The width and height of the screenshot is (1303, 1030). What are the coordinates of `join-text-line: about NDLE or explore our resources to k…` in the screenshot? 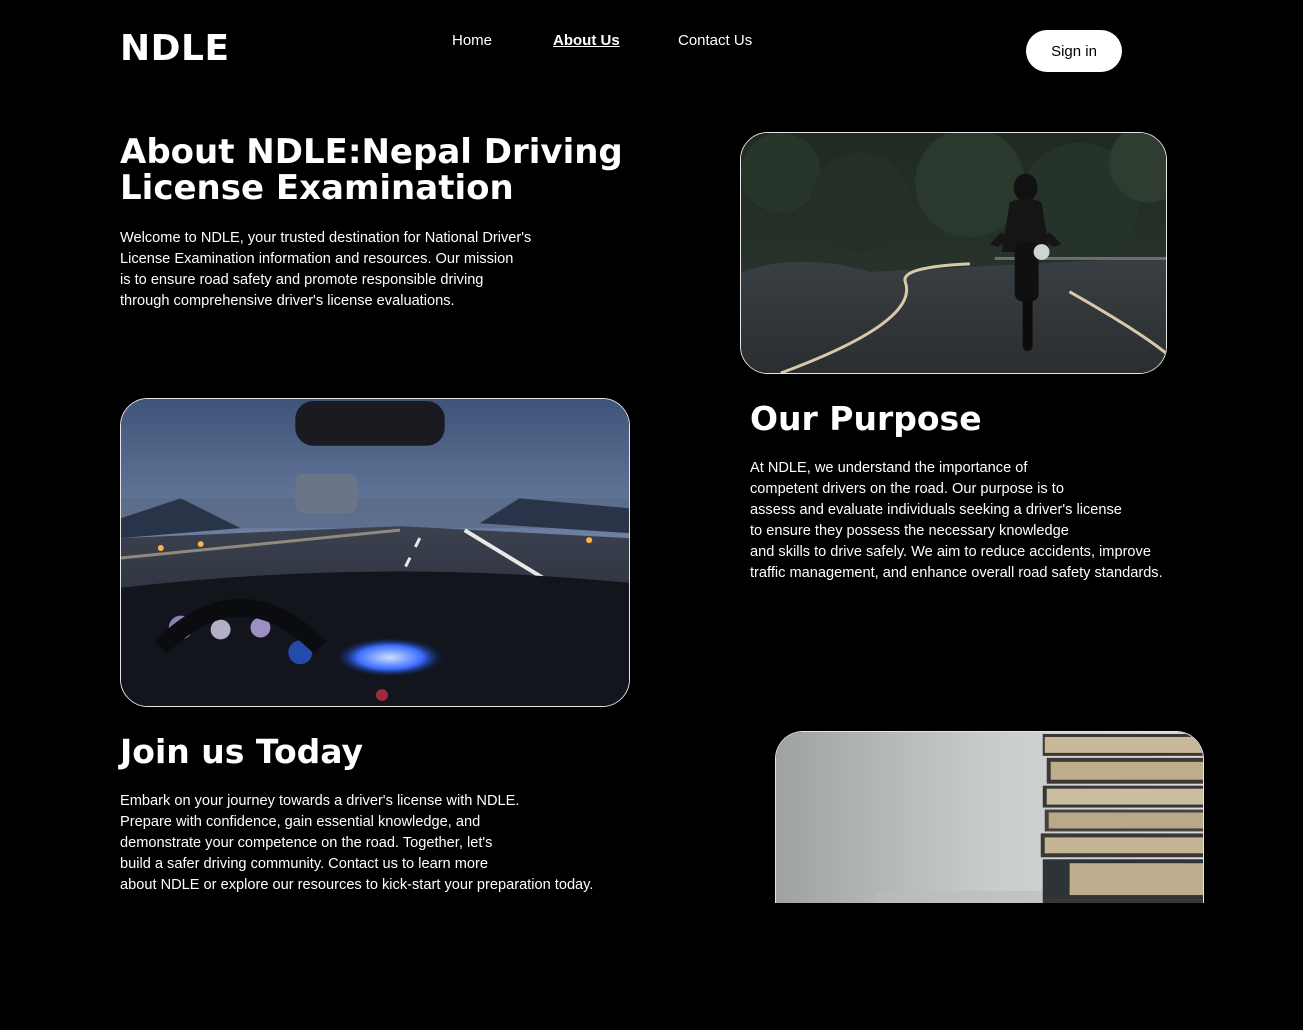 It's located at (357, 885).